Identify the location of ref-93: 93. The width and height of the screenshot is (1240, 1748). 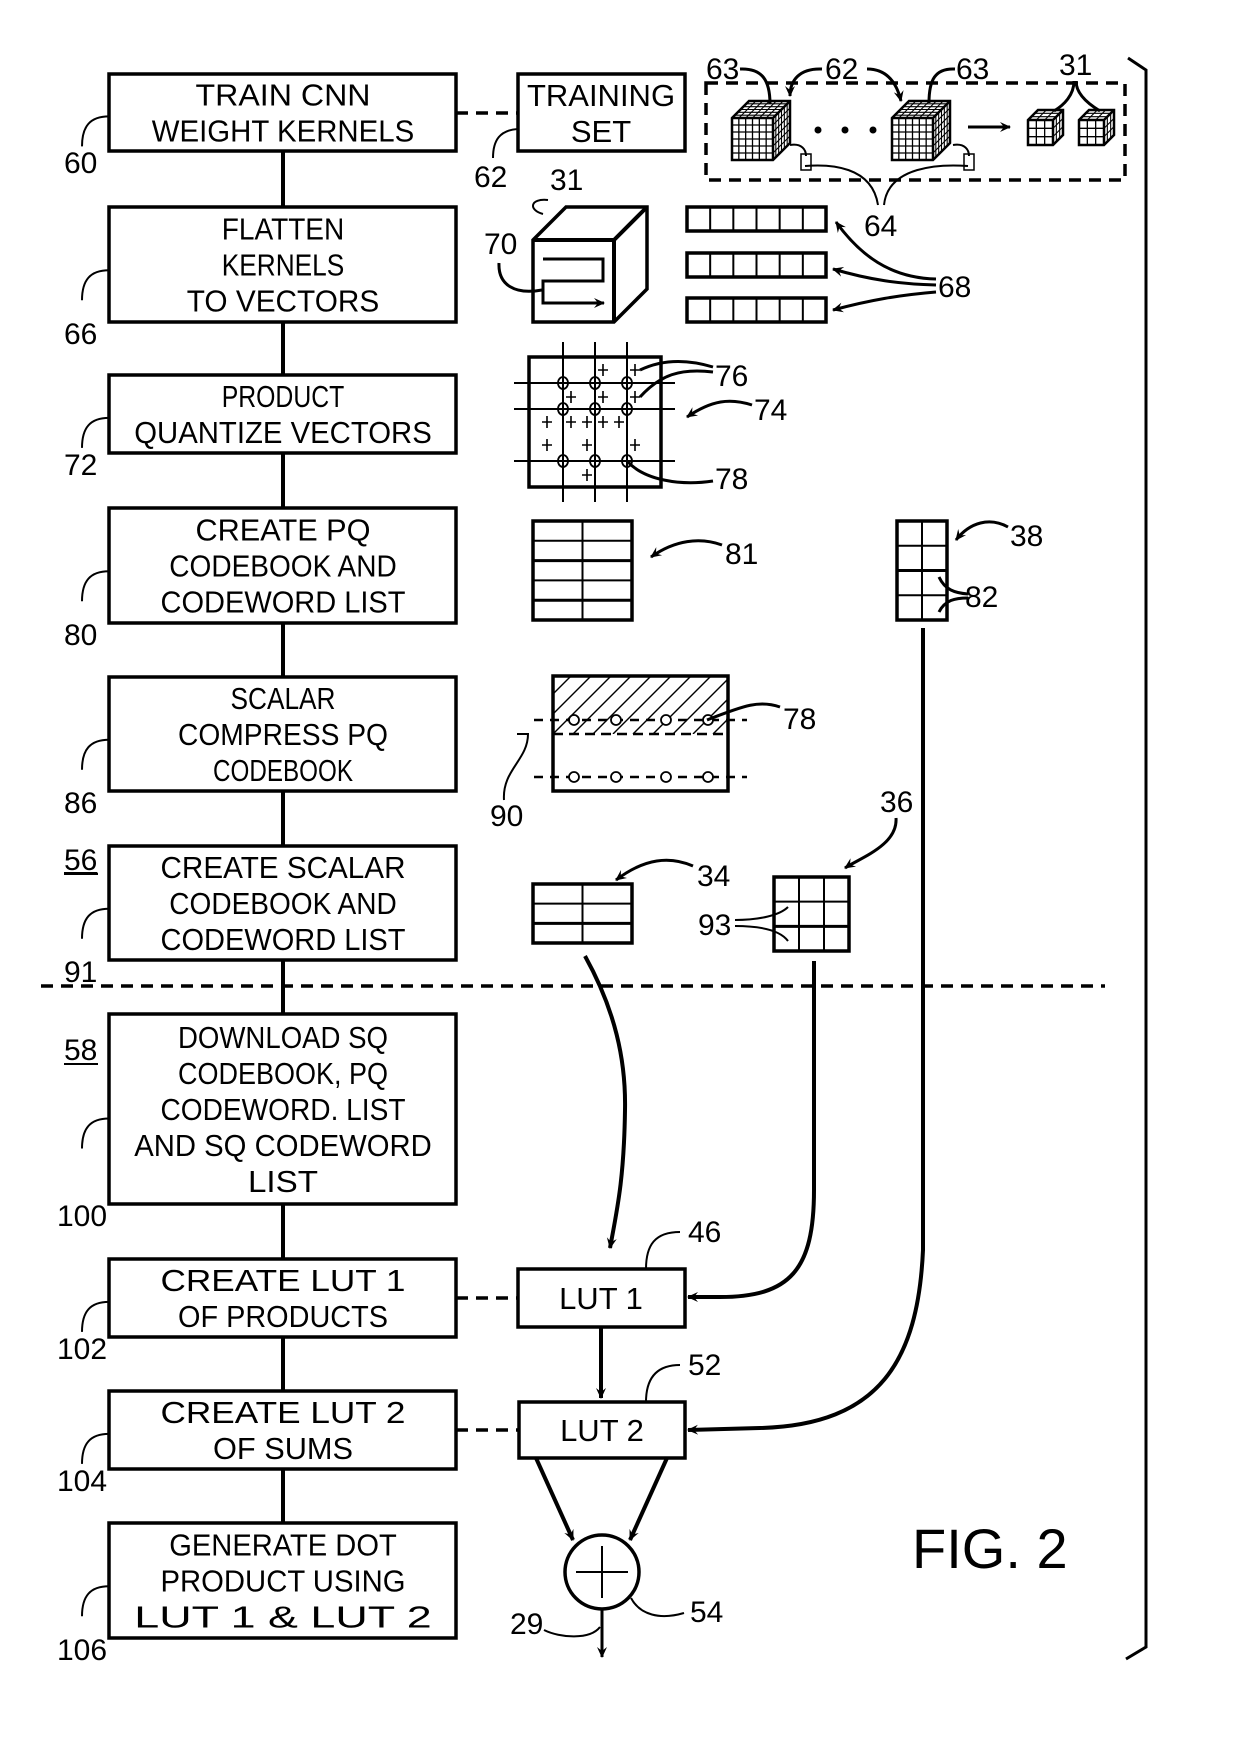
(714, 925).